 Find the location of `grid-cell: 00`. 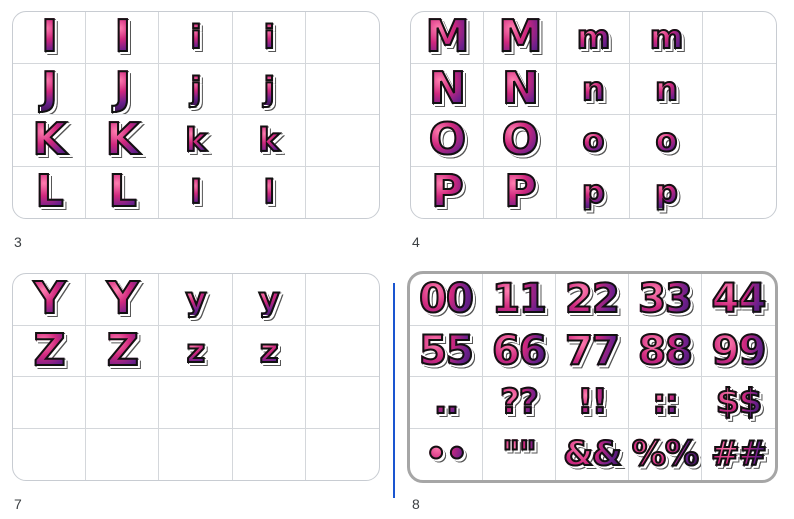

grid-cell: 00 is located at coordinates (446, 300).